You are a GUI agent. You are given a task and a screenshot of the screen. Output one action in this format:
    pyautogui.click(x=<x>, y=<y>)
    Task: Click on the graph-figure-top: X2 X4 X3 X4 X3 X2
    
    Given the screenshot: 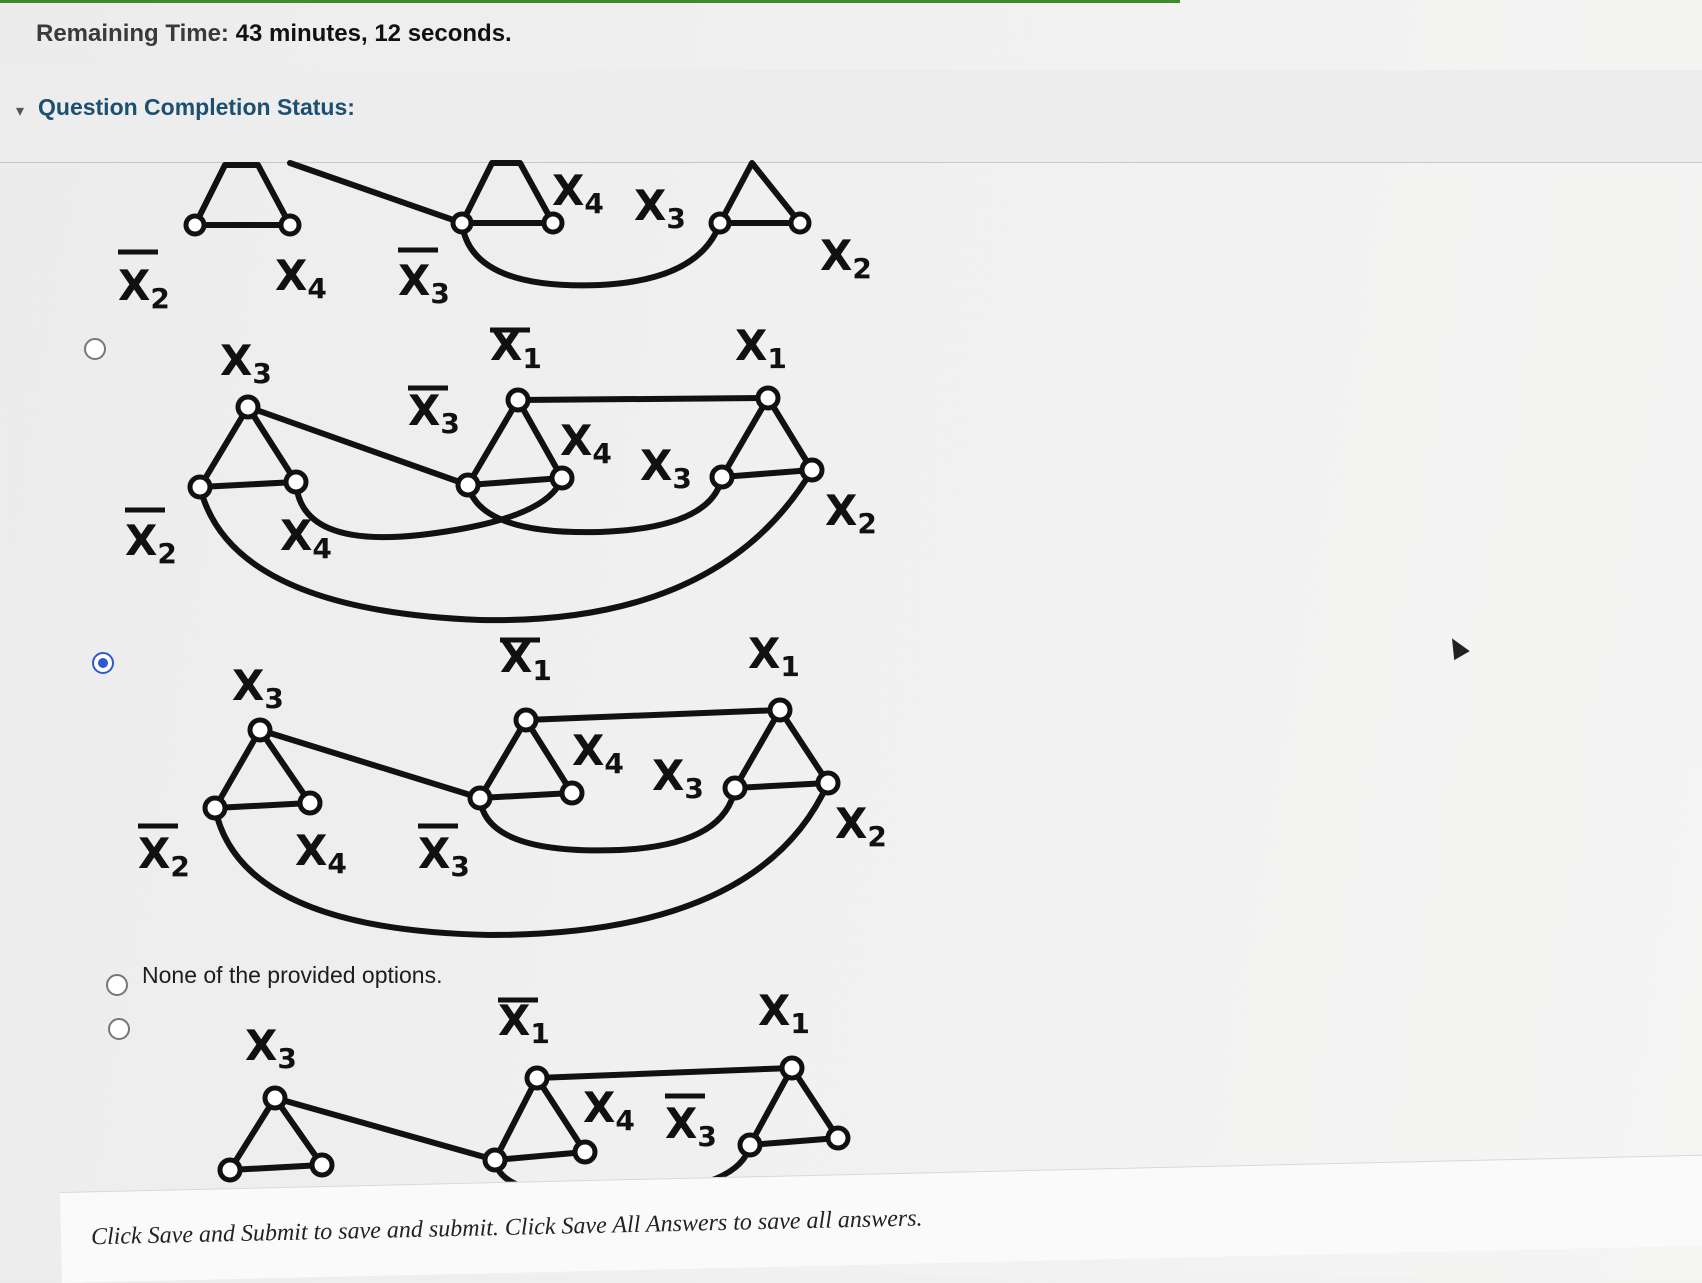 What is the action you would take?
    pyautogui.click(x=495, y=237)
    